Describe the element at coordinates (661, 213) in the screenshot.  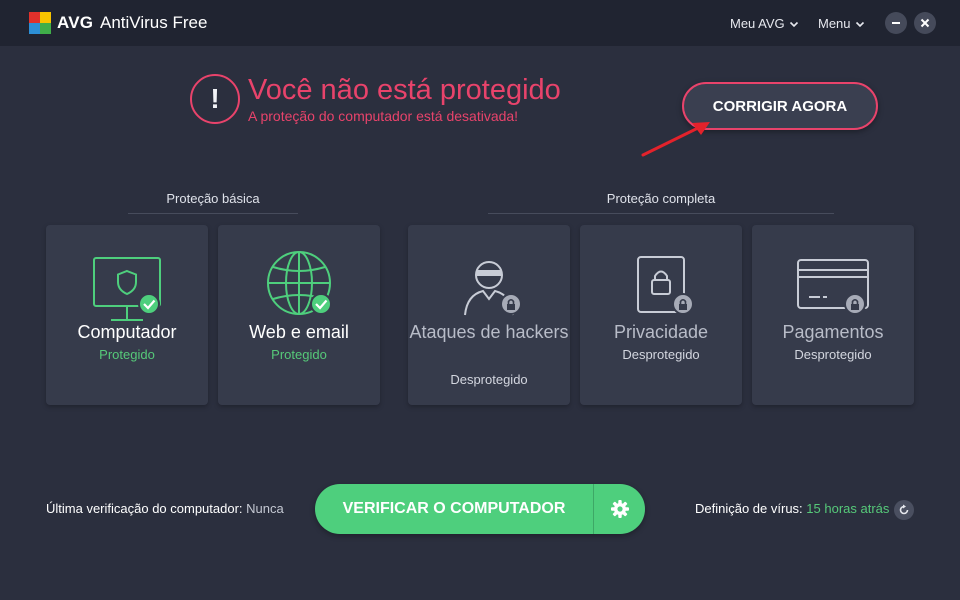
I see `full-divider` at that location.